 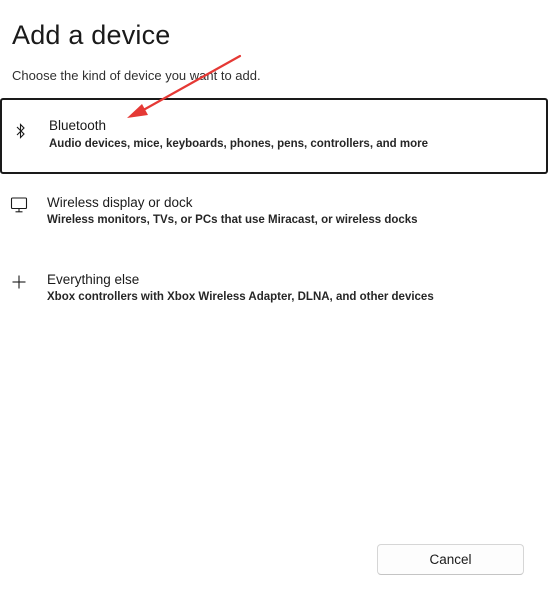 What do you see at coordinates (450, 559) in the screenshot?
I see `cancel-button: Cancel` at bounding box center [450, 559].